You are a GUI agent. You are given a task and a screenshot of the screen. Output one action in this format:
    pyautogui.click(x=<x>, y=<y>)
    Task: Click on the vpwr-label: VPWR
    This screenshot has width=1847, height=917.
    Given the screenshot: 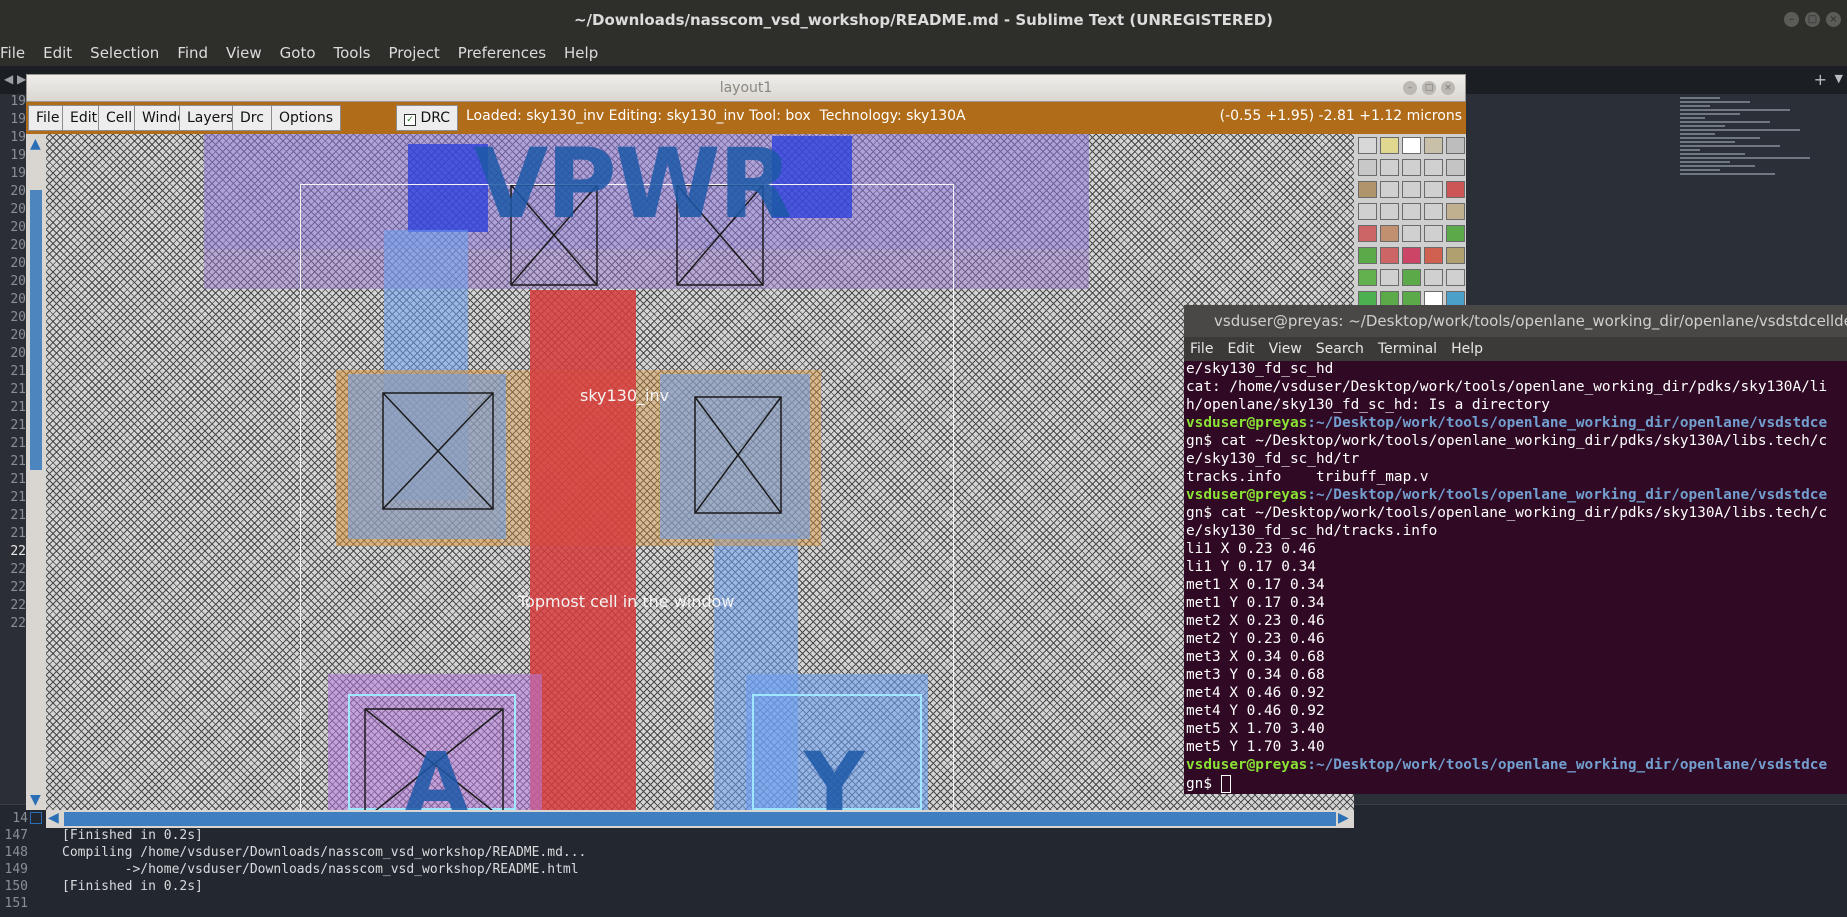 What is the action you would take?
    pyautogui.click(x=633, y=187)
    